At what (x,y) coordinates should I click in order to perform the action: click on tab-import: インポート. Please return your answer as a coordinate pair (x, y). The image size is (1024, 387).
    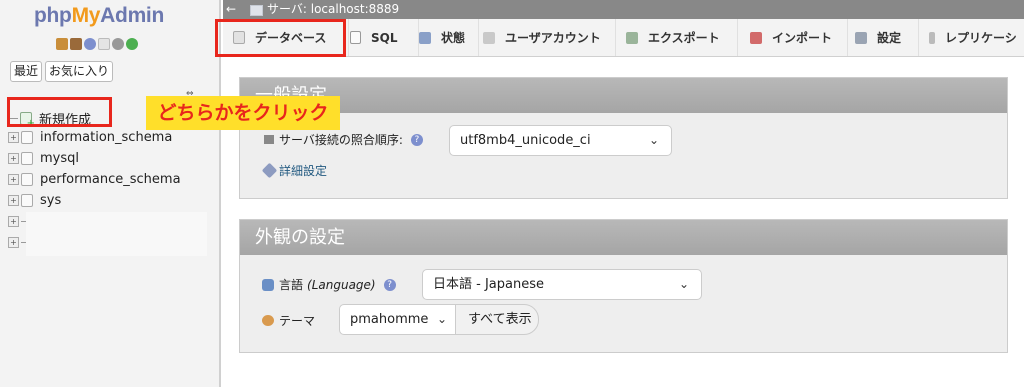
    Looking at the image, I should click on (799, 37).